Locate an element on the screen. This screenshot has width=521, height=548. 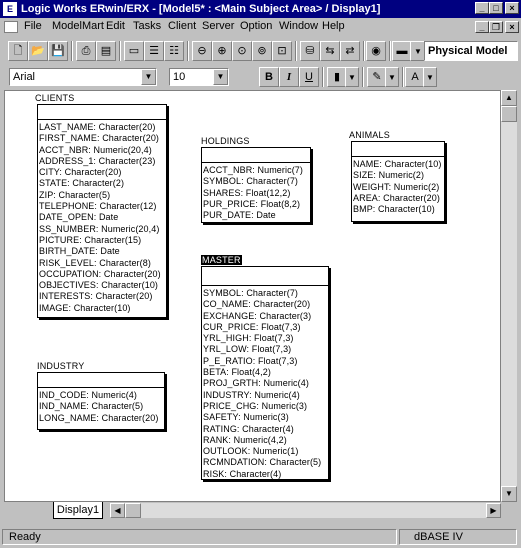
document-icon is located at coordinates (11, 27).